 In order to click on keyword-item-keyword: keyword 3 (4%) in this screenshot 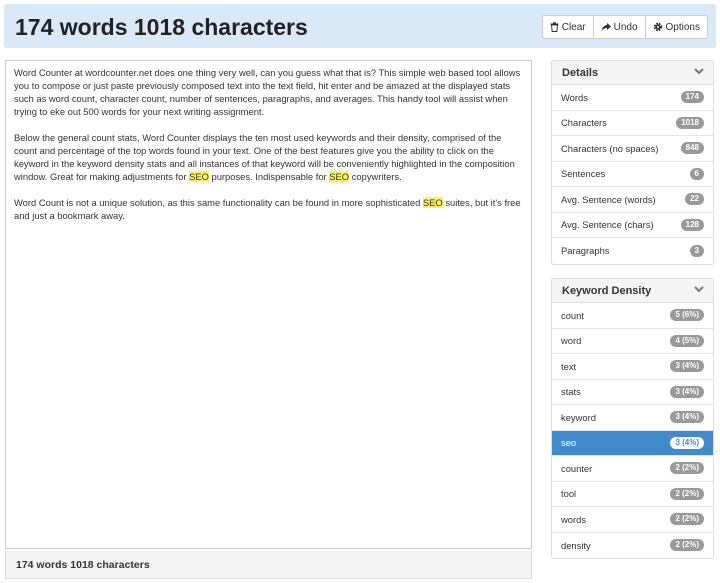, I will do `click(632, 418)`.